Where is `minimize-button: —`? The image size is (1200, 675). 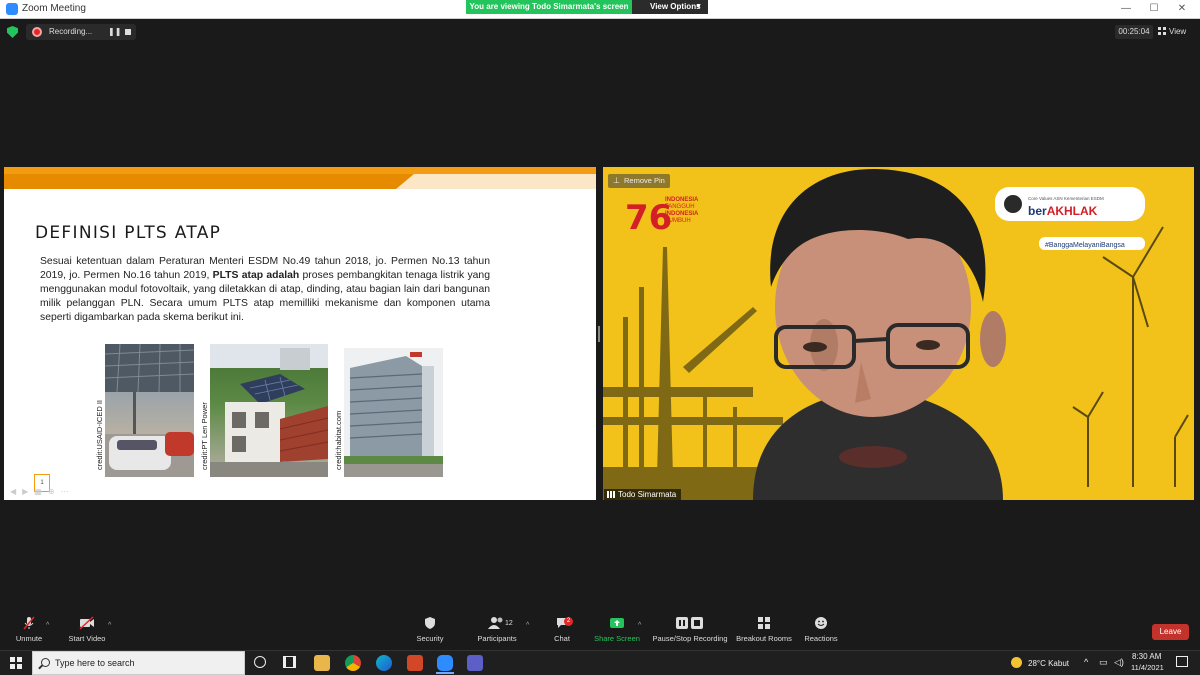 minimize-button: — is located at coordinates (1126, 9).